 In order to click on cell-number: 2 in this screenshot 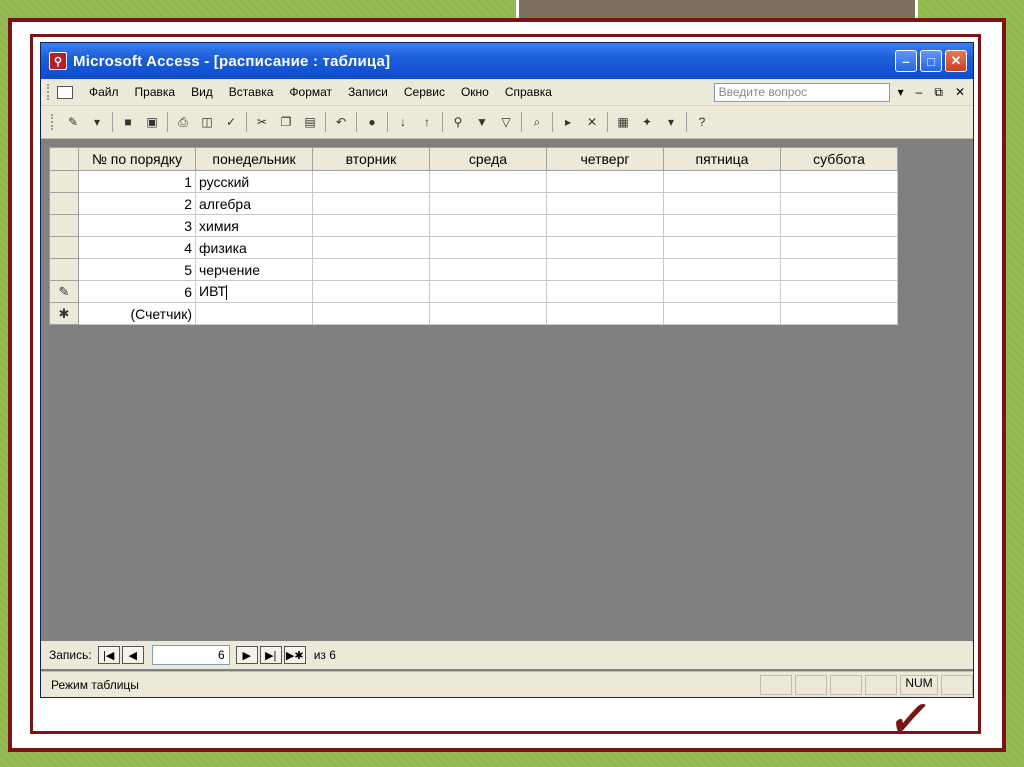, I will do `click(137, 203)`.